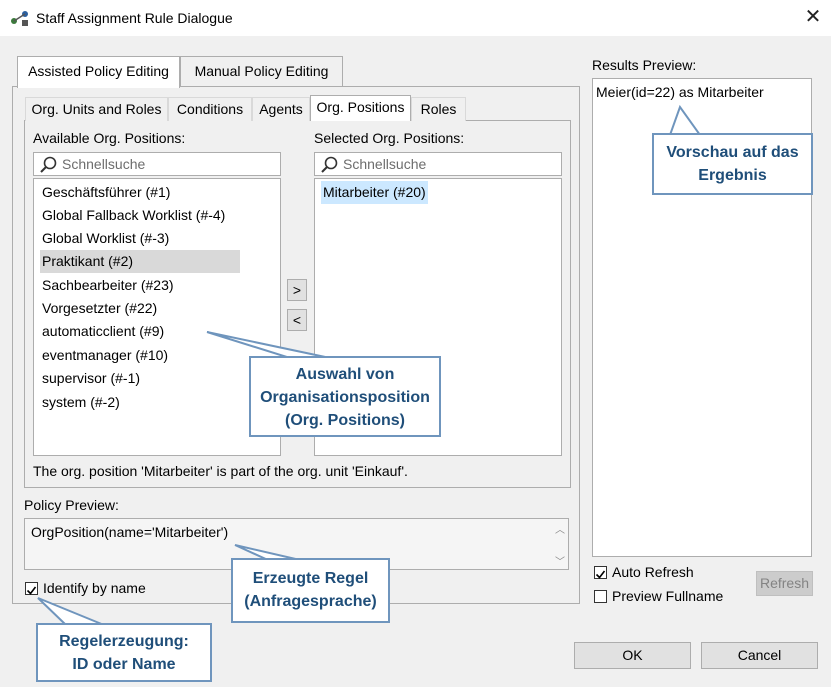 This screenshot has height=687, width=831. Describe the element at coordinates (653, 572) in the screenshot. I see `auto-refresh-label: Auto Refresh` at that location.